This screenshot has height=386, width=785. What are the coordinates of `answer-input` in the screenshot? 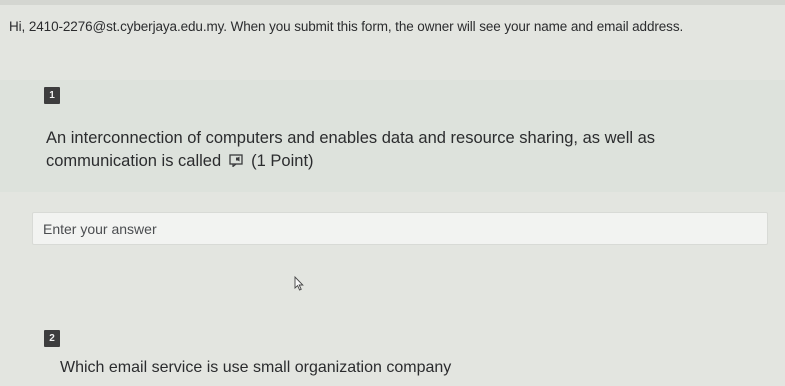 It's located at (400, 228).